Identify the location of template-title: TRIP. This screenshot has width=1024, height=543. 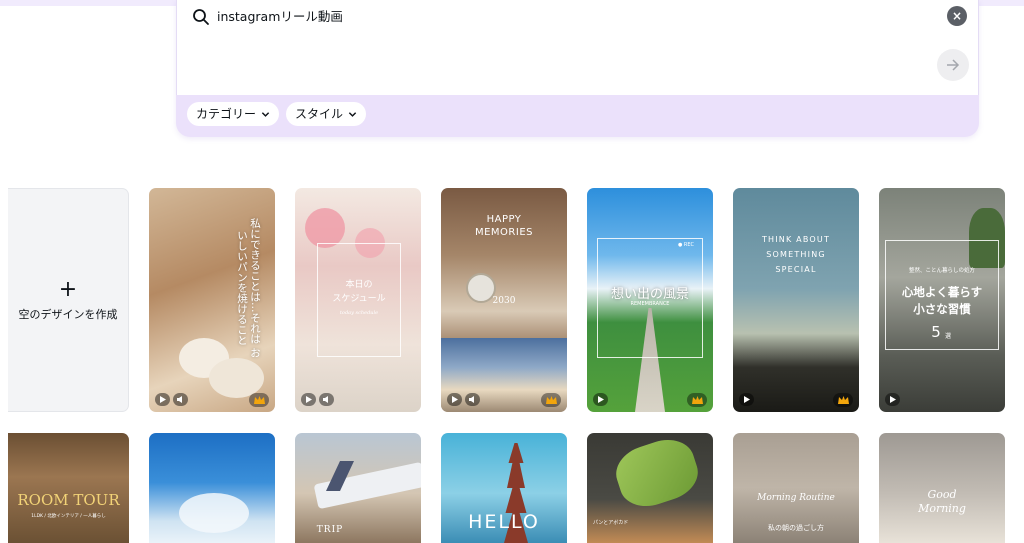
(330, 530).